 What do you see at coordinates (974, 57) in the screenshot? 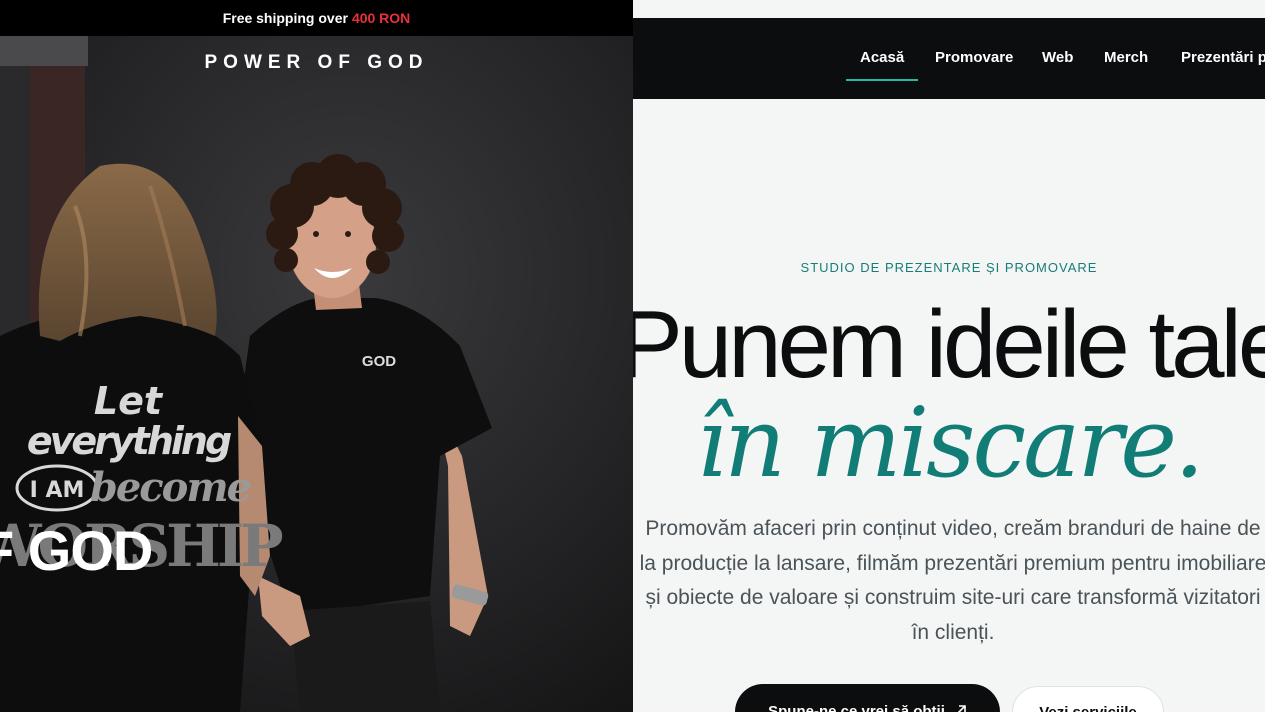
I see `nav-item-promotion: Promovare` at bounding box center [974, 57].